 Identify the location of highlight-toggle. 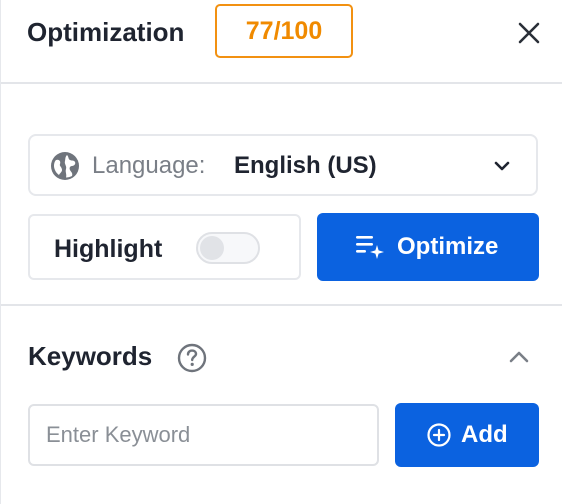
(228, 248).